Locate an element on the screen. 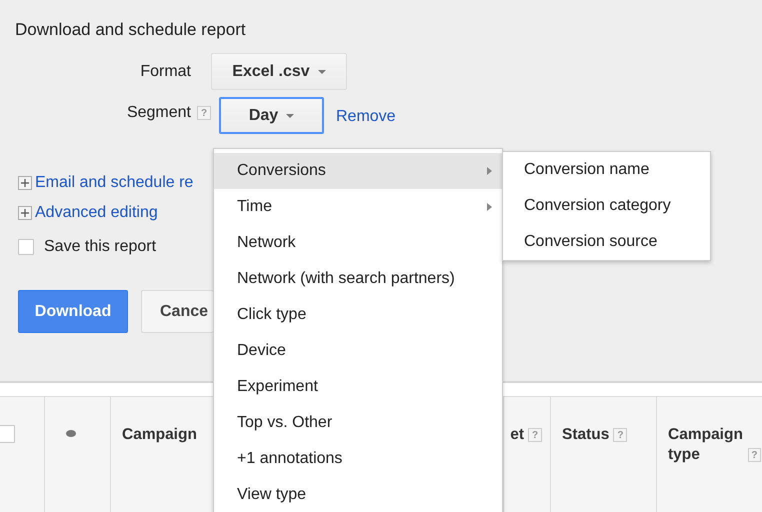 This screenshot has width=762, height=512. menu-item: Conversions is located at coordinates (358, 171).